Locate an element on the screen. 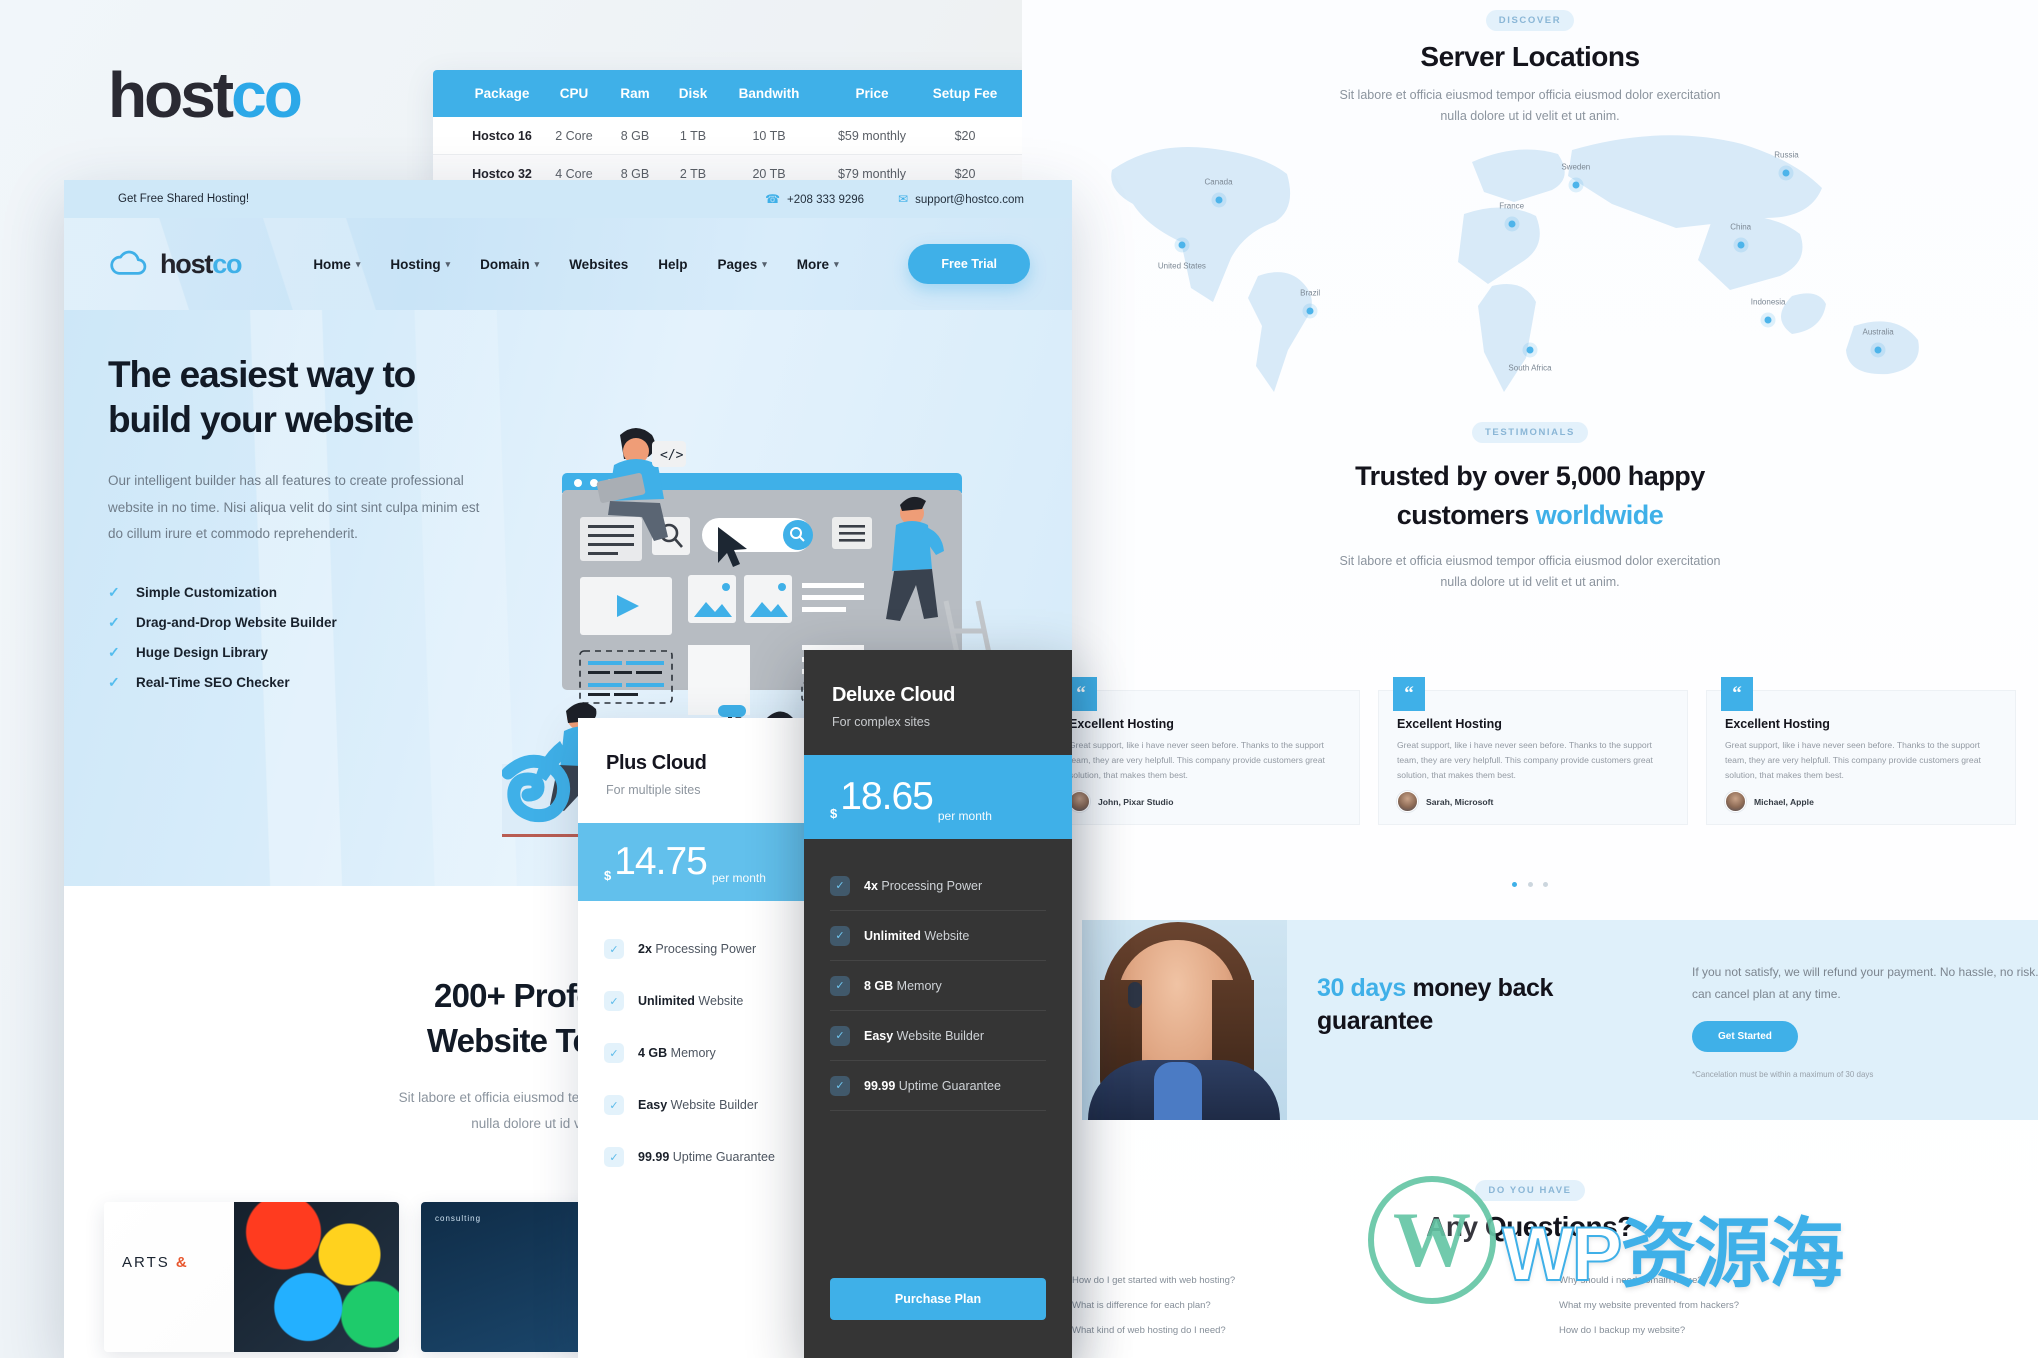 Image resolution: width=2038 pixels, height=1358 pixels. list-item: ✓ 99.99 Uptime Guarantee is located at coordinates (938, 1086).